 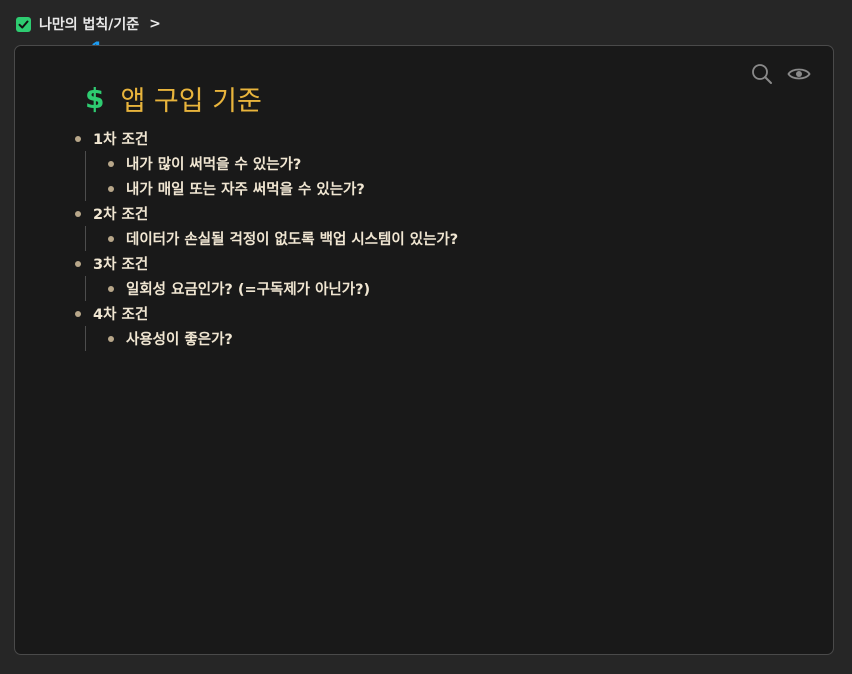 I want to click on outline-children: 일회성 요금인가? (=구독제가 아닌가?), so click(x=450, y=288).